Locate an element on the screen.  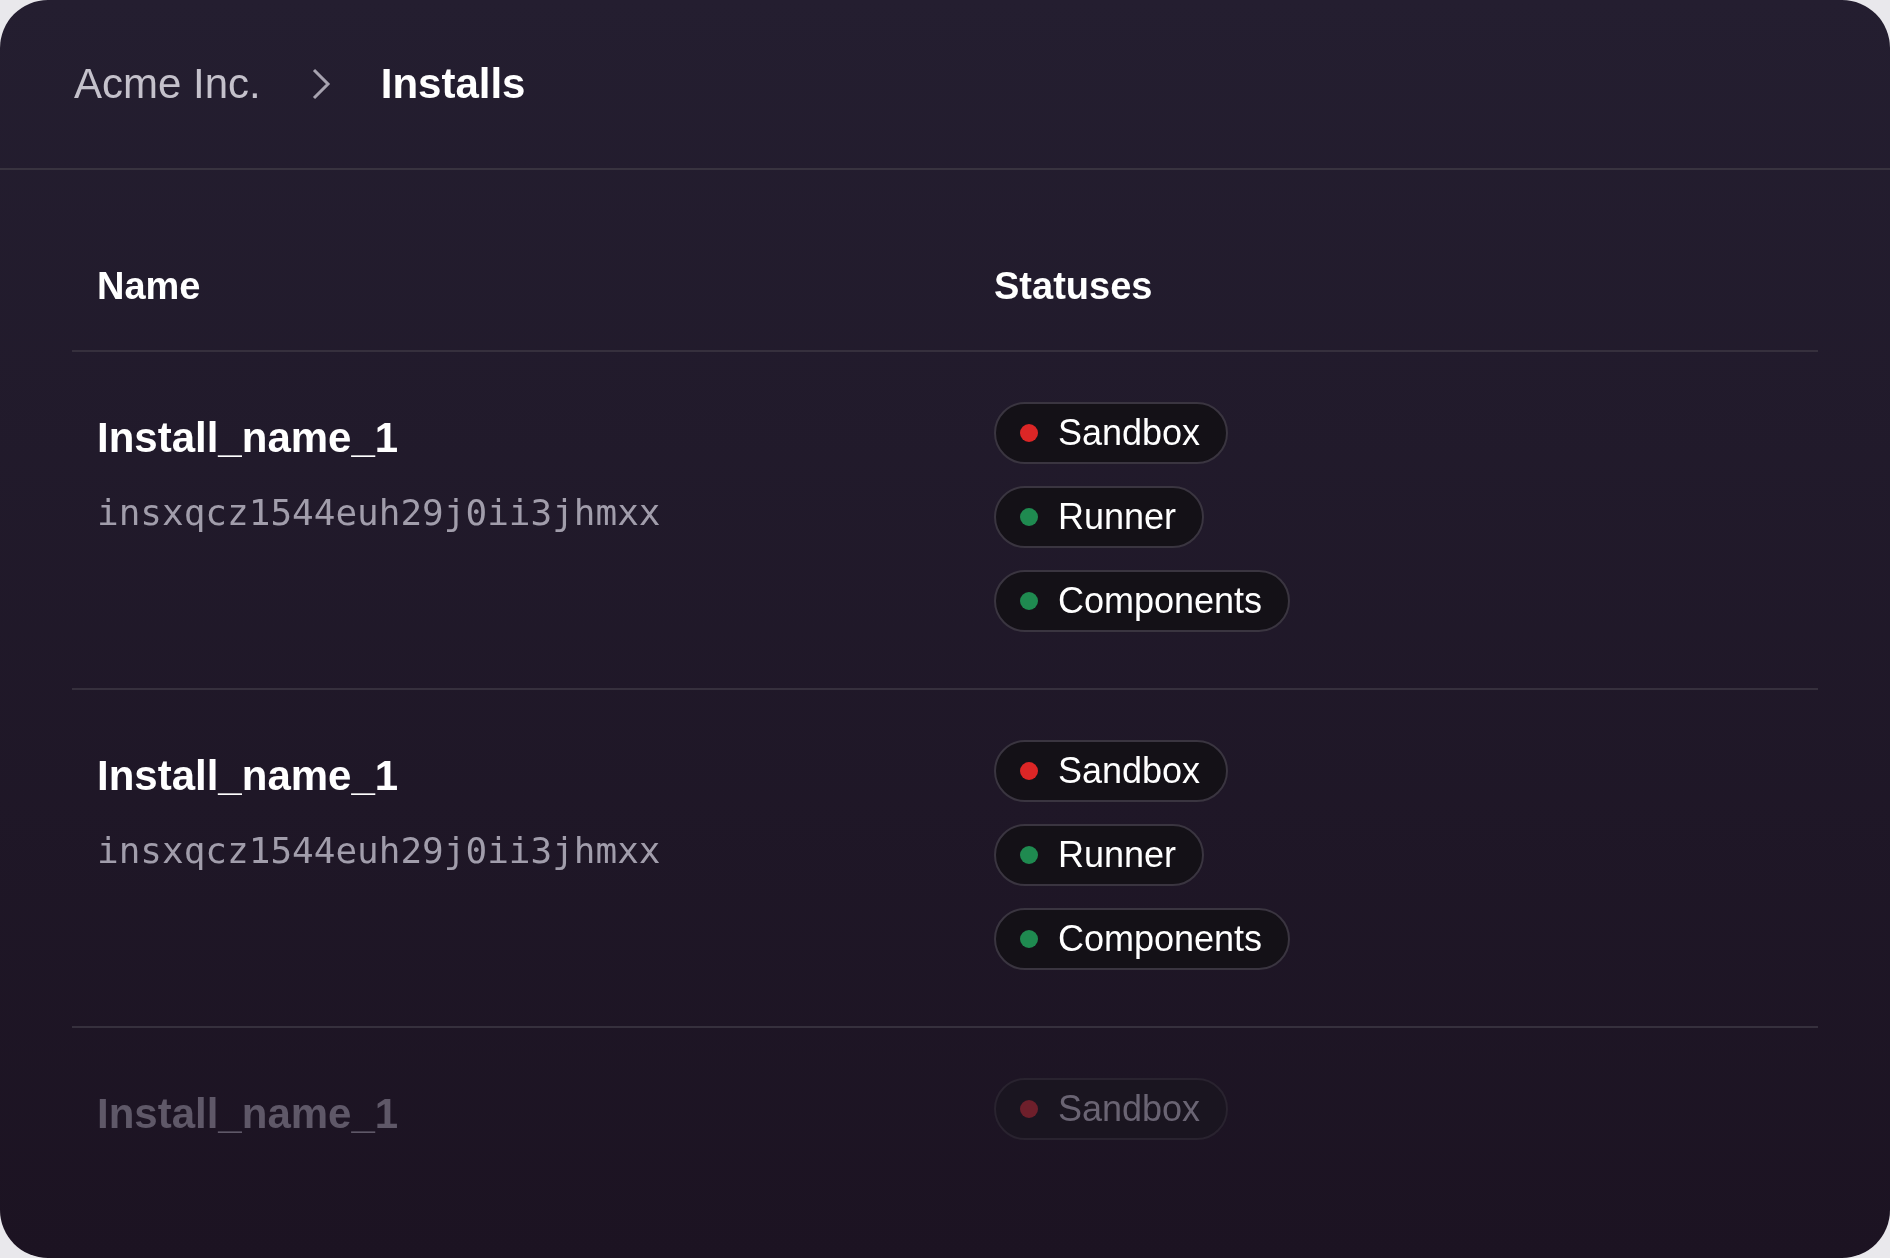
chevron-right-icon is located at coordinates (320, 84).